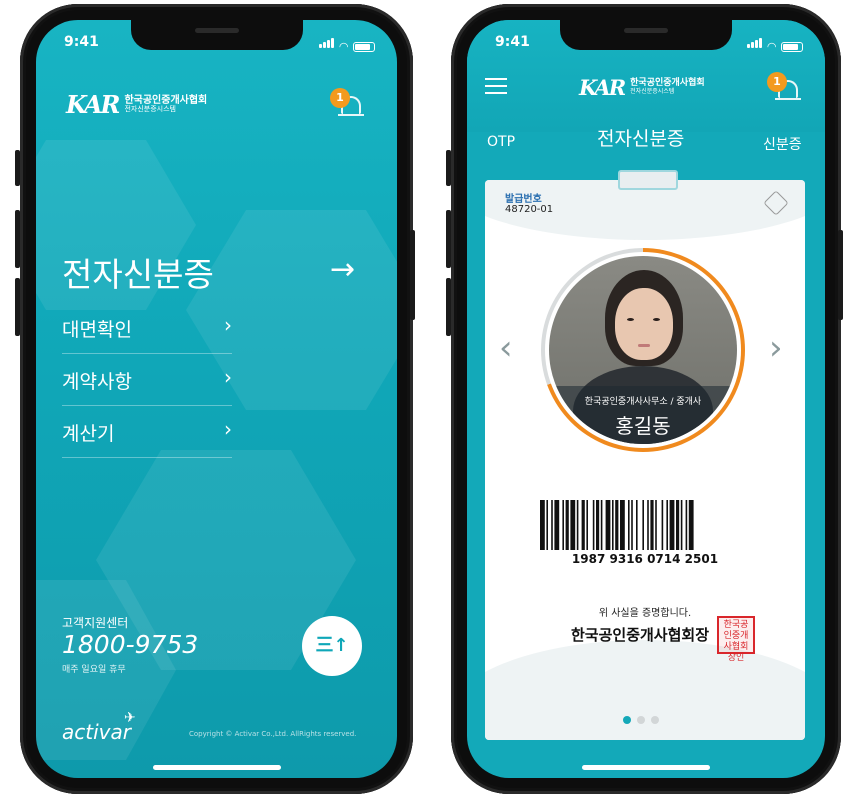  What do you see at coordinates (617, 525) in the screenshot?
I see `barcode` at bounding box center [617, 525].